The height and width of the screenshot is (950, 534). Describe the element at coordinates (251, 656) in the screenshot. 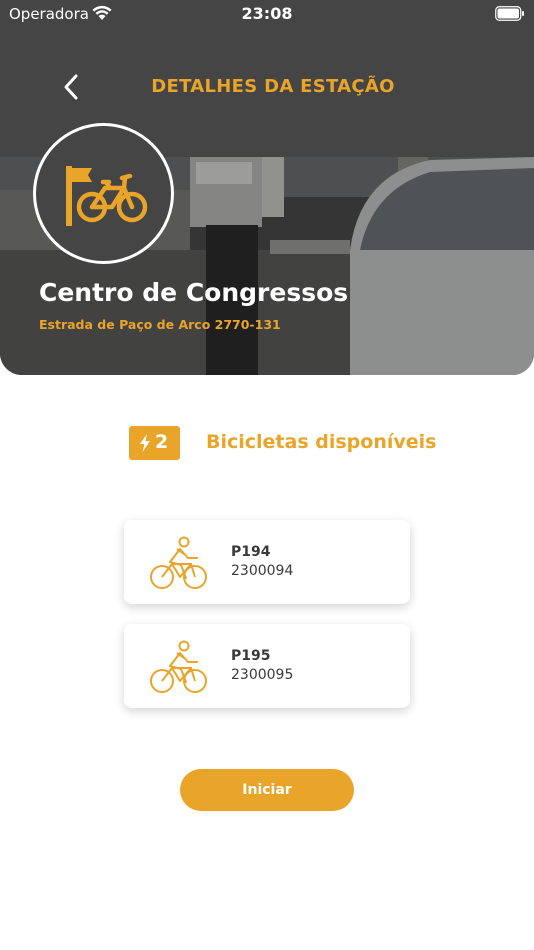

I see `bike-code: P195` at that location.